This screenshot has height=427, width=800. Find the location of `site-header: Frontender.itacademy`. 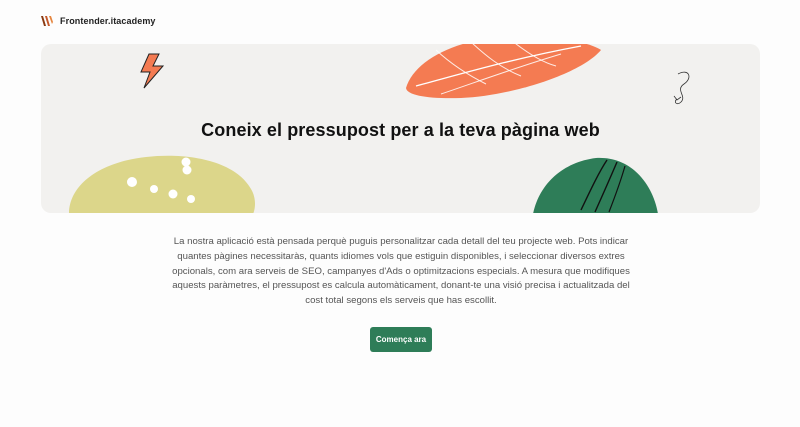

site-header: Frontender.itacademy is located at coordinates (98, 21).